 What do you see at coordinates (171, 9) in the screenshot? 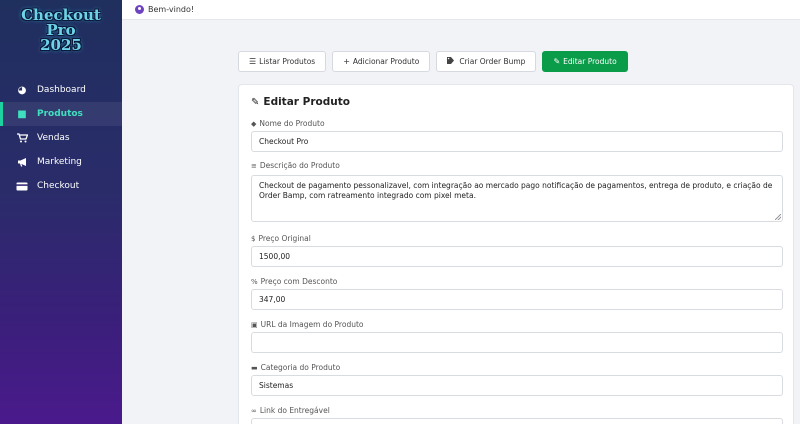
I see `greeting-text: Bem-vindo!` at bounding box center [171, 9].